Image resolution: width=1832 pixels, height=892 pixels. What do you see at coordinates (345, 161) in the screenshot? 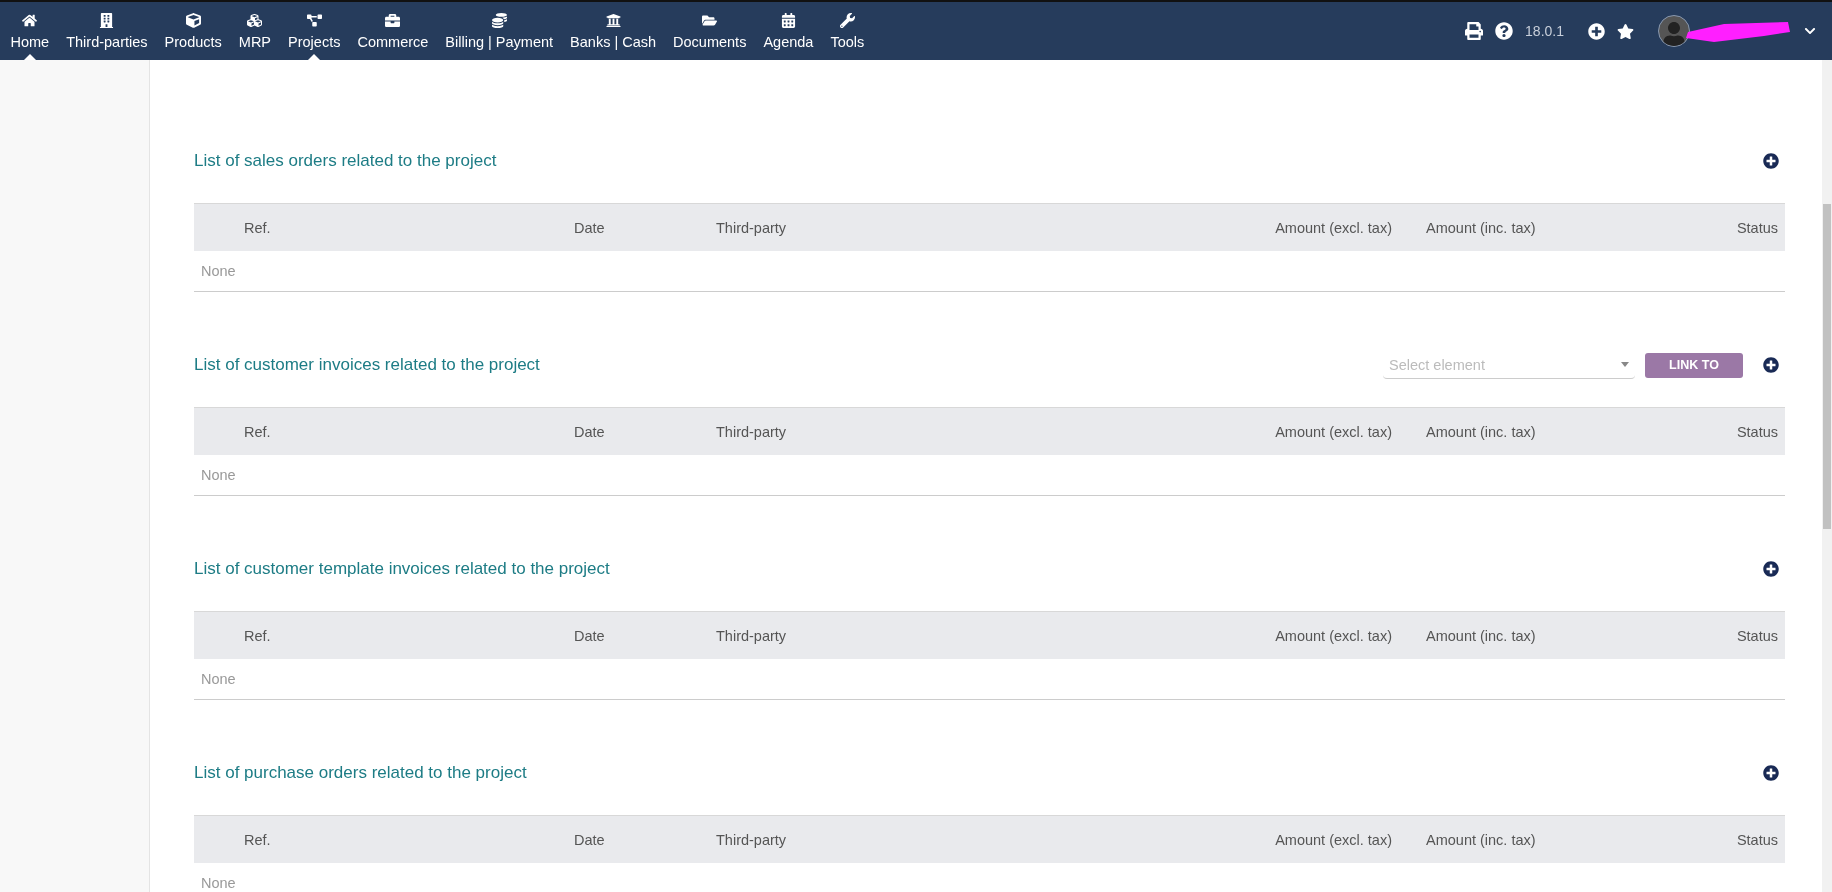
I see `section-title: List of sales orders related to the project` at bounding box center [345, 161].